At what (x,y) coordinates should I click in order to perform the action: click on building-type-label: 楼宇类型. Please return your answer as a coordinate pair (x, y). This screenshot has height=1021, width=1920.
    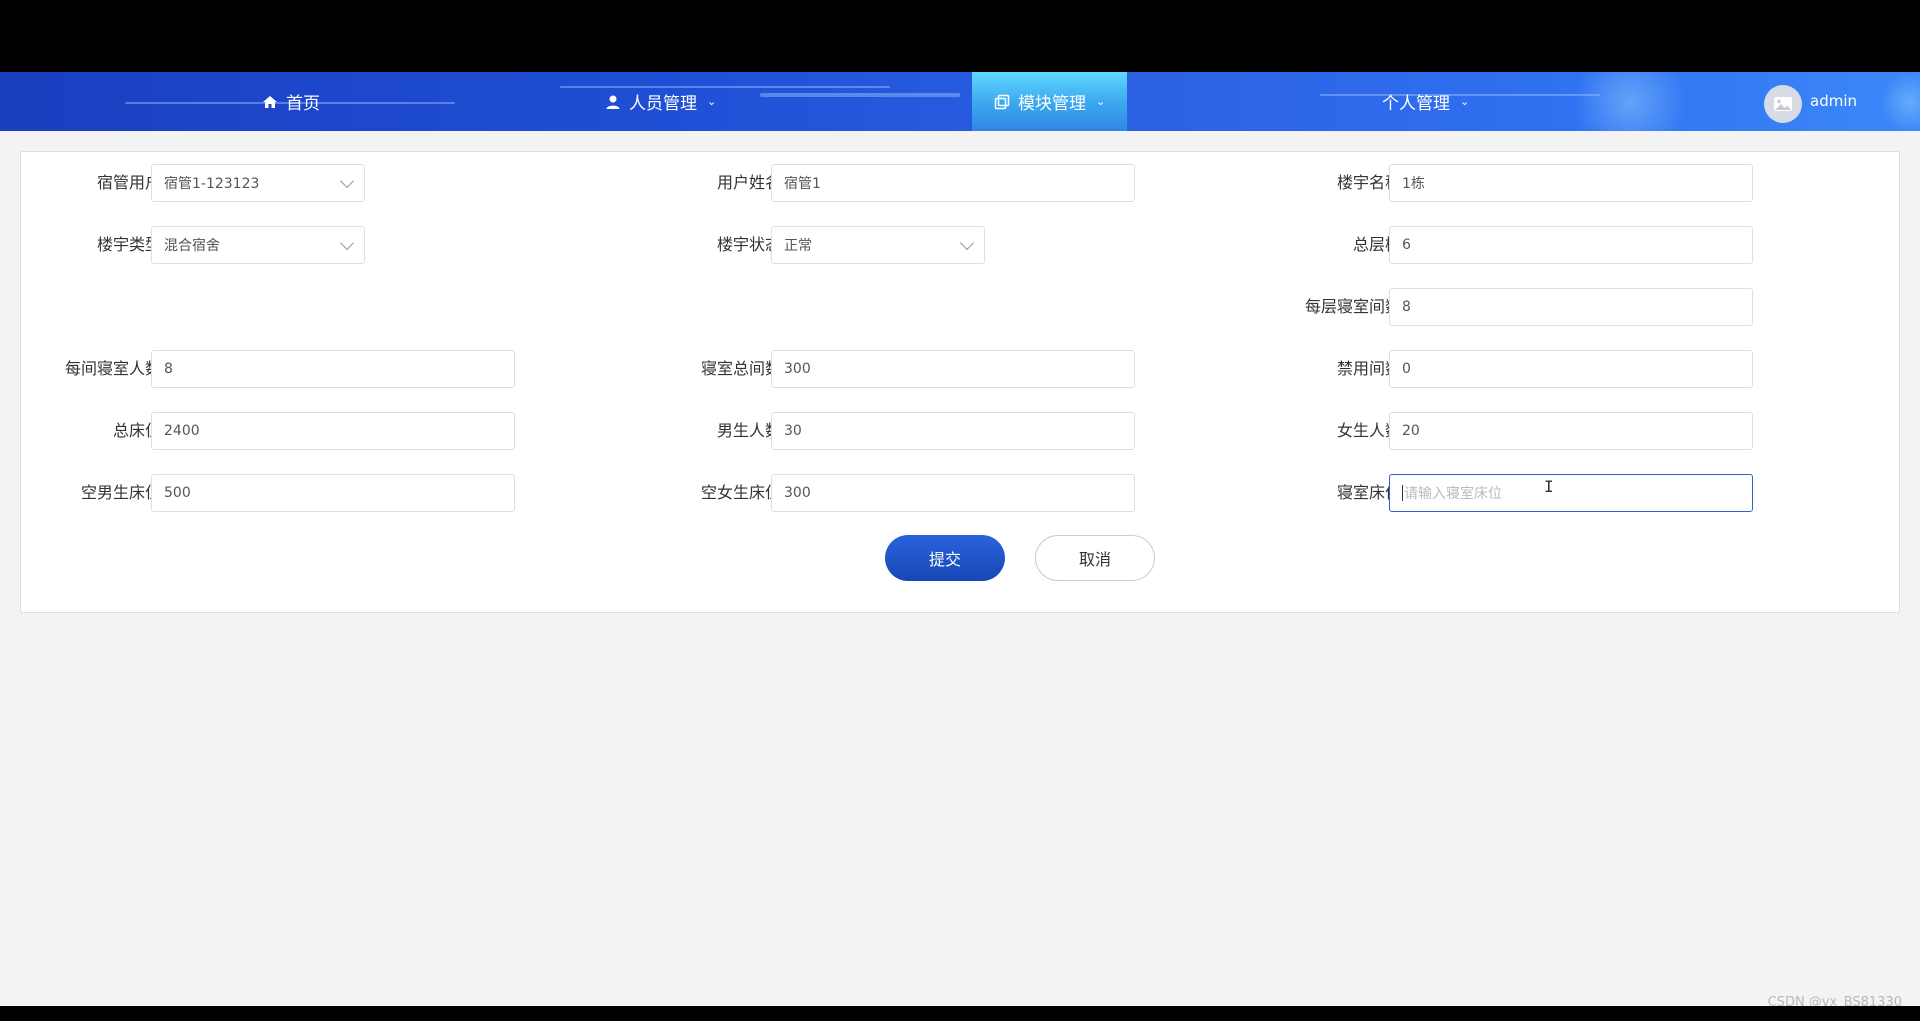
    Looking at the image, I should click on (128, 244).